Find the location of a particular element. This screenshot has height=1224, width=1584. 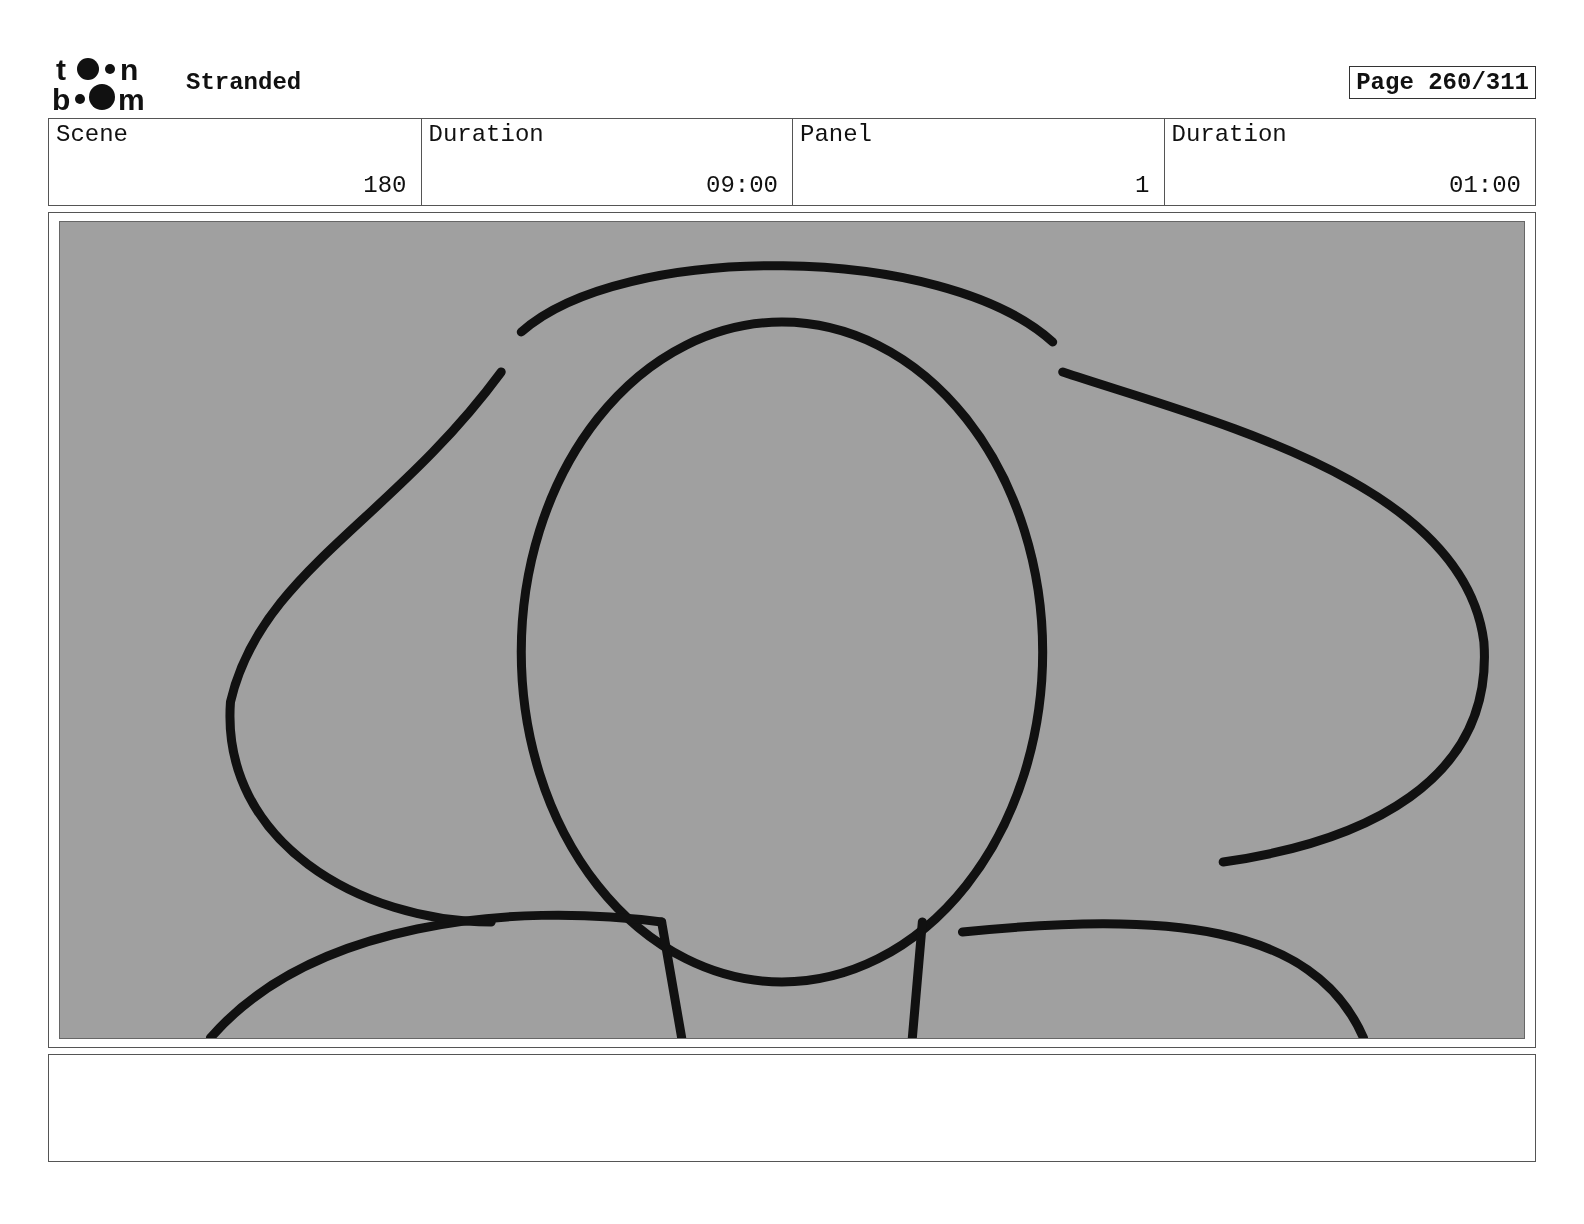

logo-drawing: t n b m is located at coordinates (108, 82).